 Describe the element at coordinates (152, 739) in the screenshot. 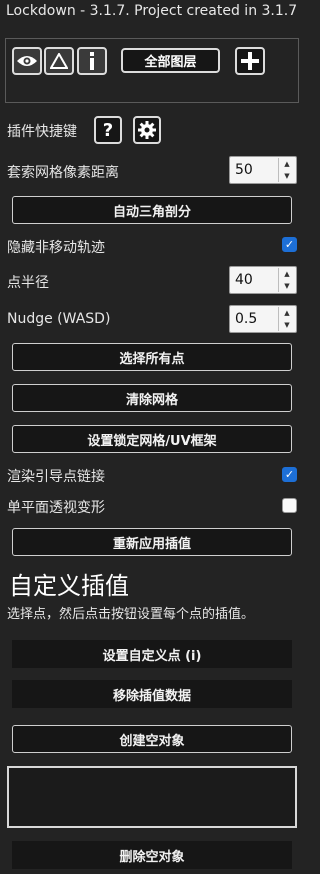

I see `create-null-button: 创建空对象` at that location.